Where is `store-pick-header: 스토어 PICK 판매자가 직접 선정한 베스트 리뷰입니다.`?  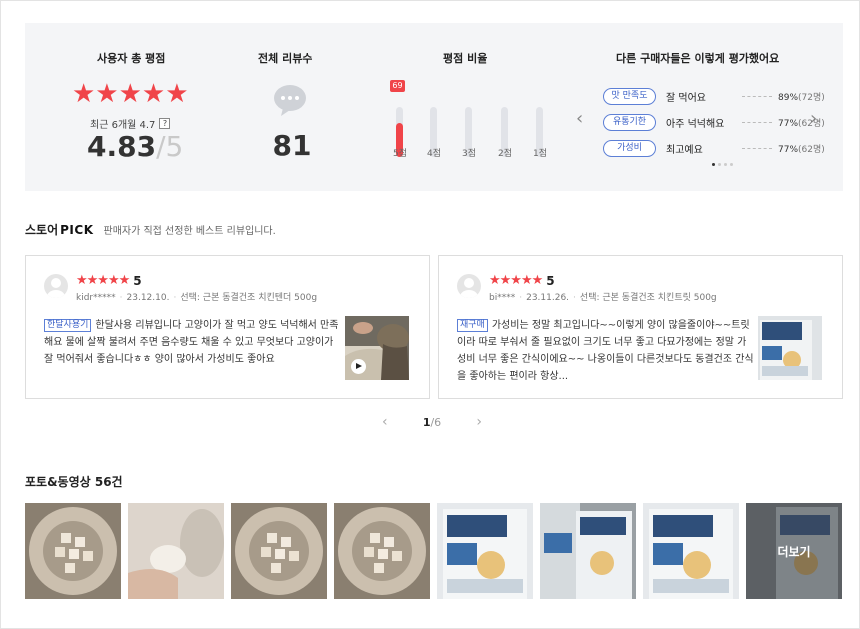
store-pick-header: 스토어 PICK 판매자가 직접 선정한 베스트 리뷰입니다. is located at coordinates (150, 229).